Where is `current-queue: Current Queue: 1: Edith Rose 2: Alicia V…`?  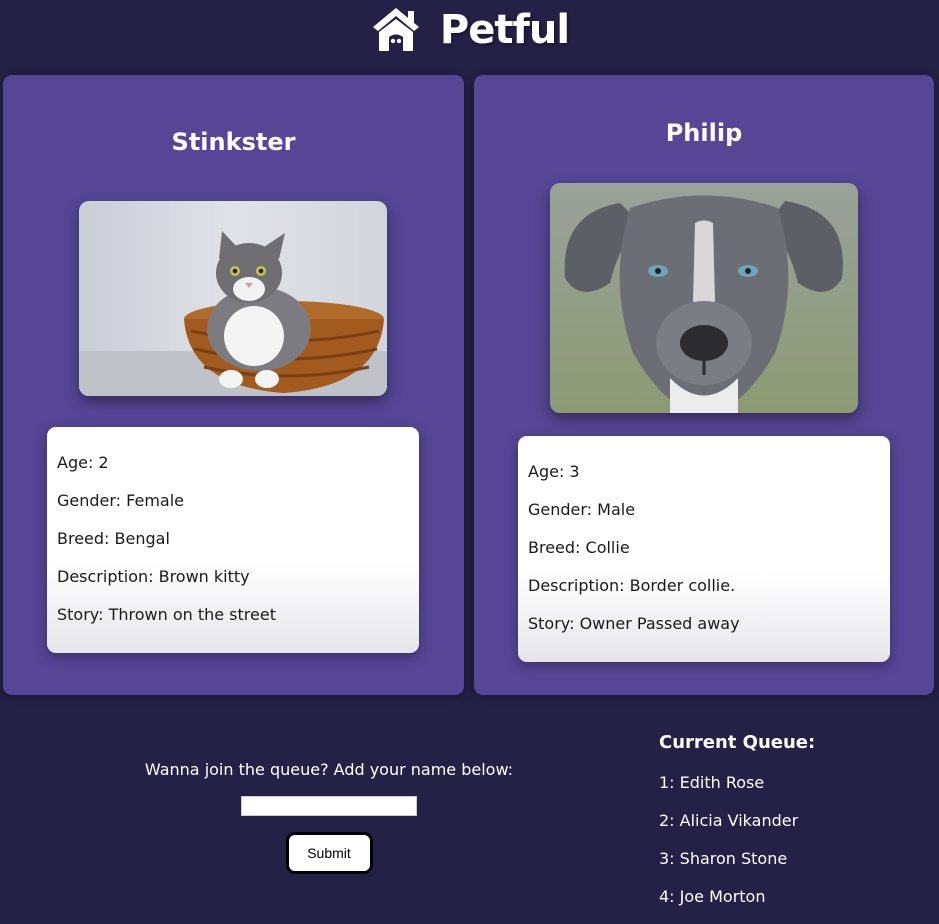 current-queue: Current Queue: 1: Edith Rose 2: Alicia V… is located at coordinates (789, 826).